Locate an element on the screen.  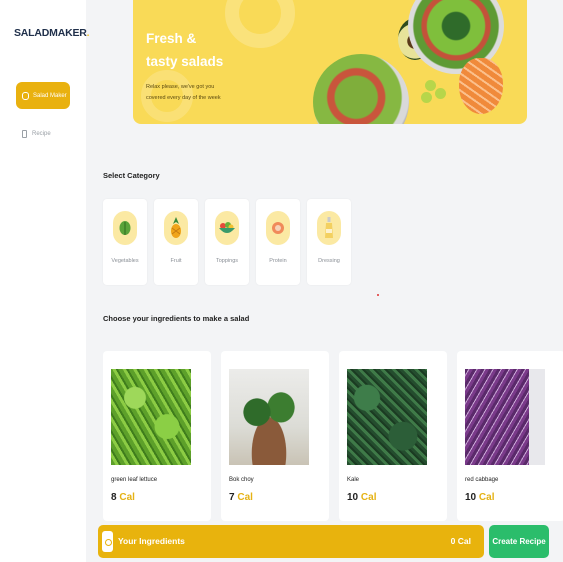
ingredient-card: Bok choy 7 Cal is located at coordinates (275, 436).